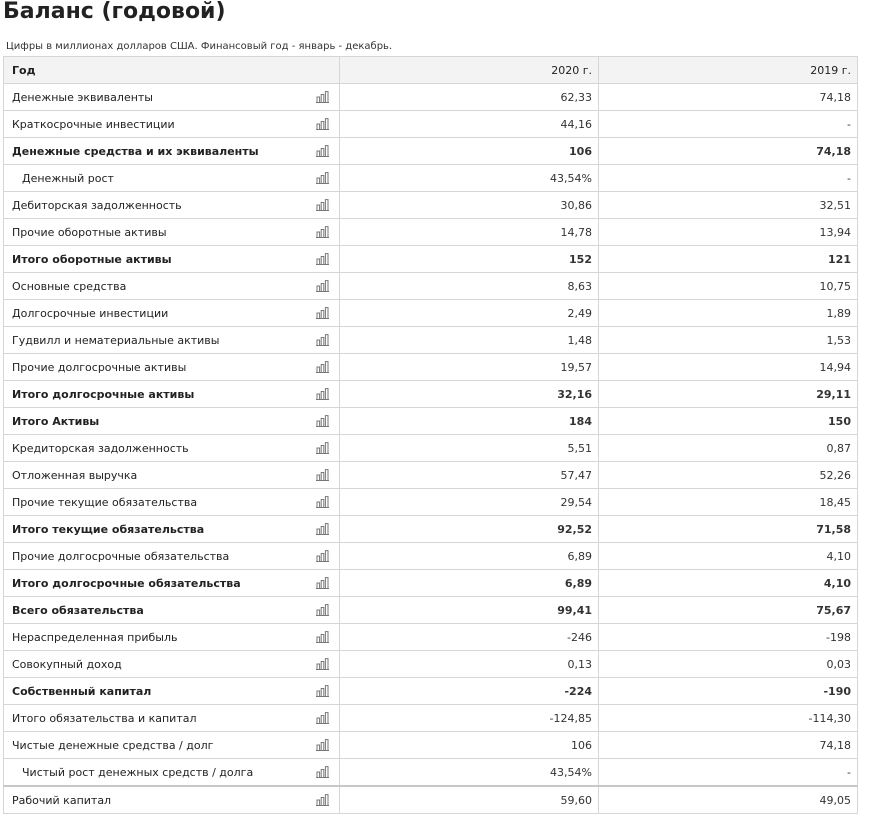  Describe the element at coordinates (469, 448) in the screenshot. I see `value-2020: 5,51` at that location.